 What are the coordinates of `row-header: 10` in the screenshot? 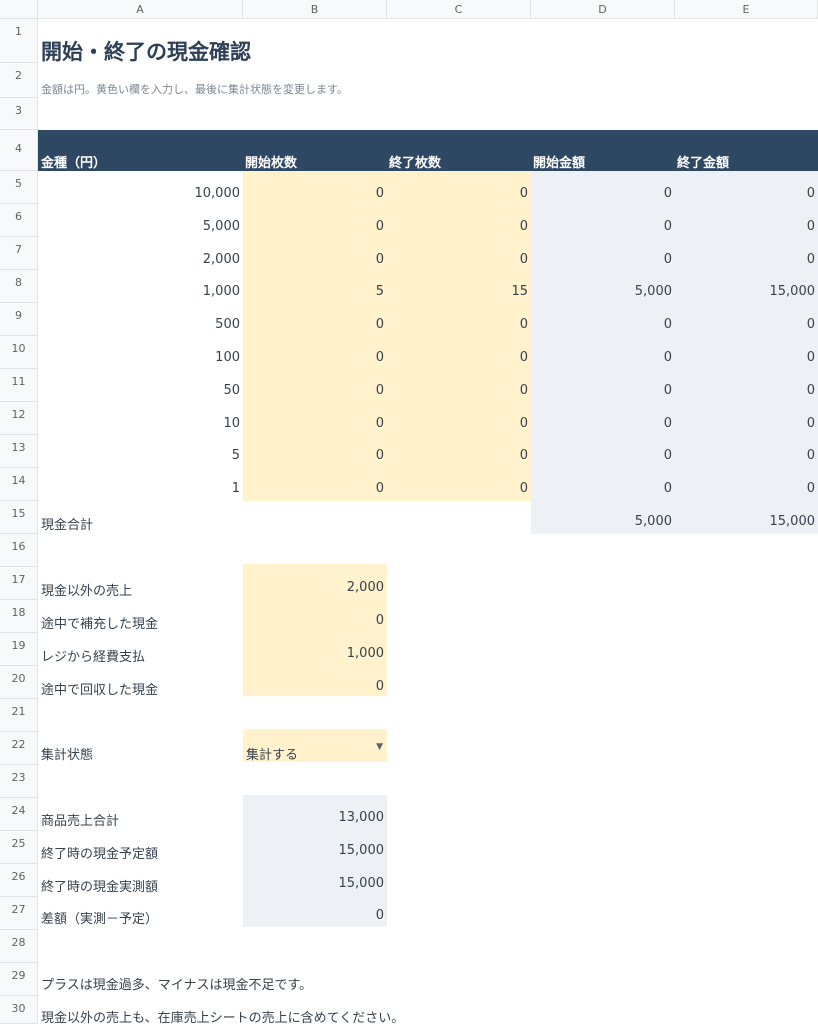 It's located at (19, 352).